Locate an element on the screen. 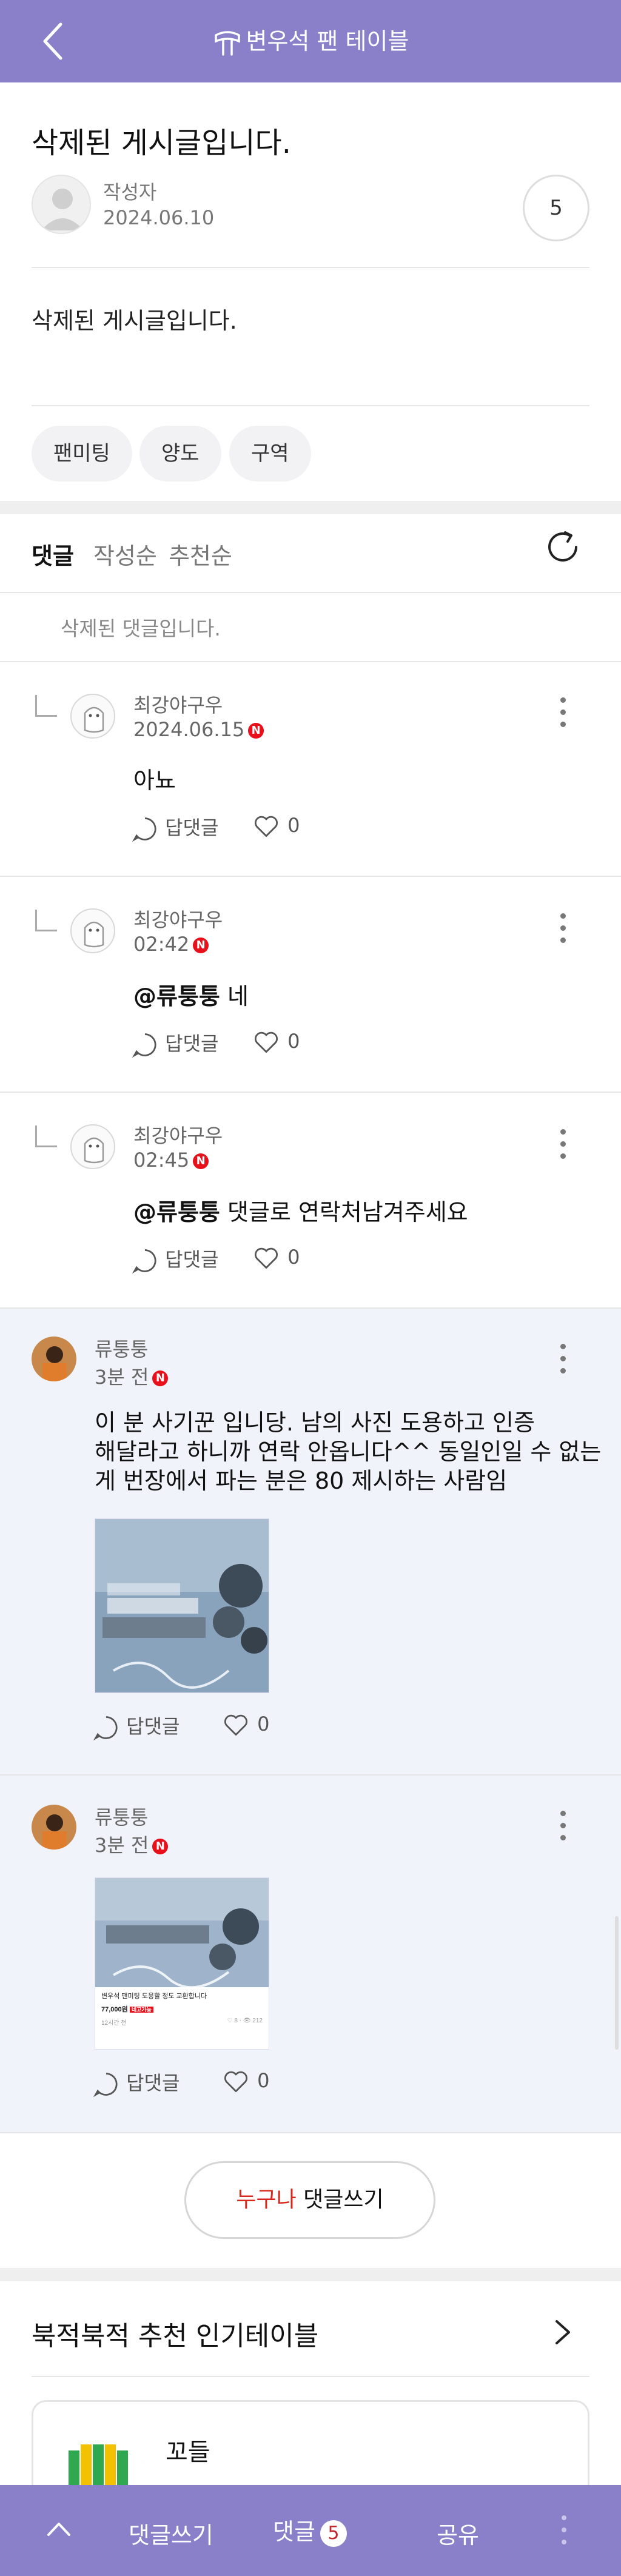 This screenshot has height=2576, width=621. comment-text: 아뇨 is located at coordinates (154, 780).